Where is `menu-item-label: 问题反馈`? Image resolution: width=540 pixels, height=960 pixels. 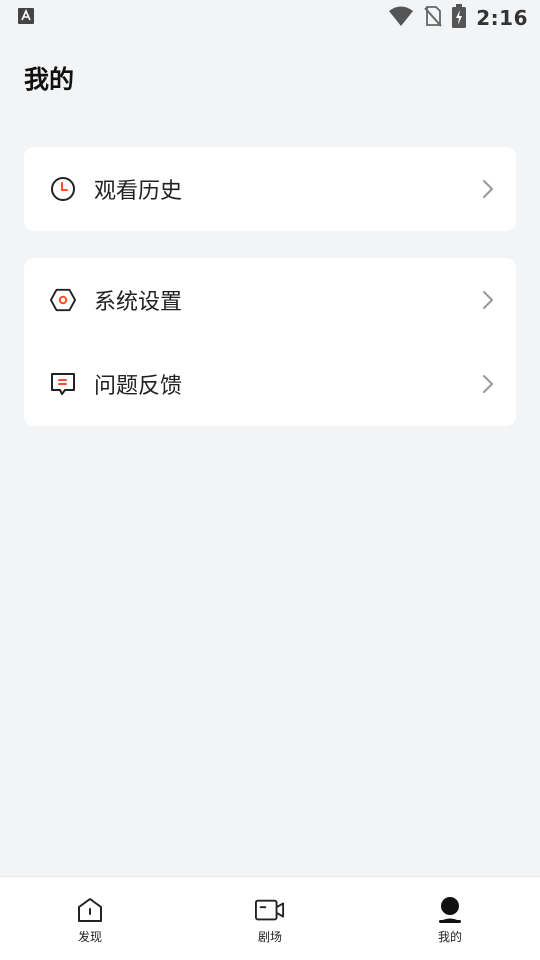
menu-item-label: 问题反馈 is located at coordinates (138, 386).